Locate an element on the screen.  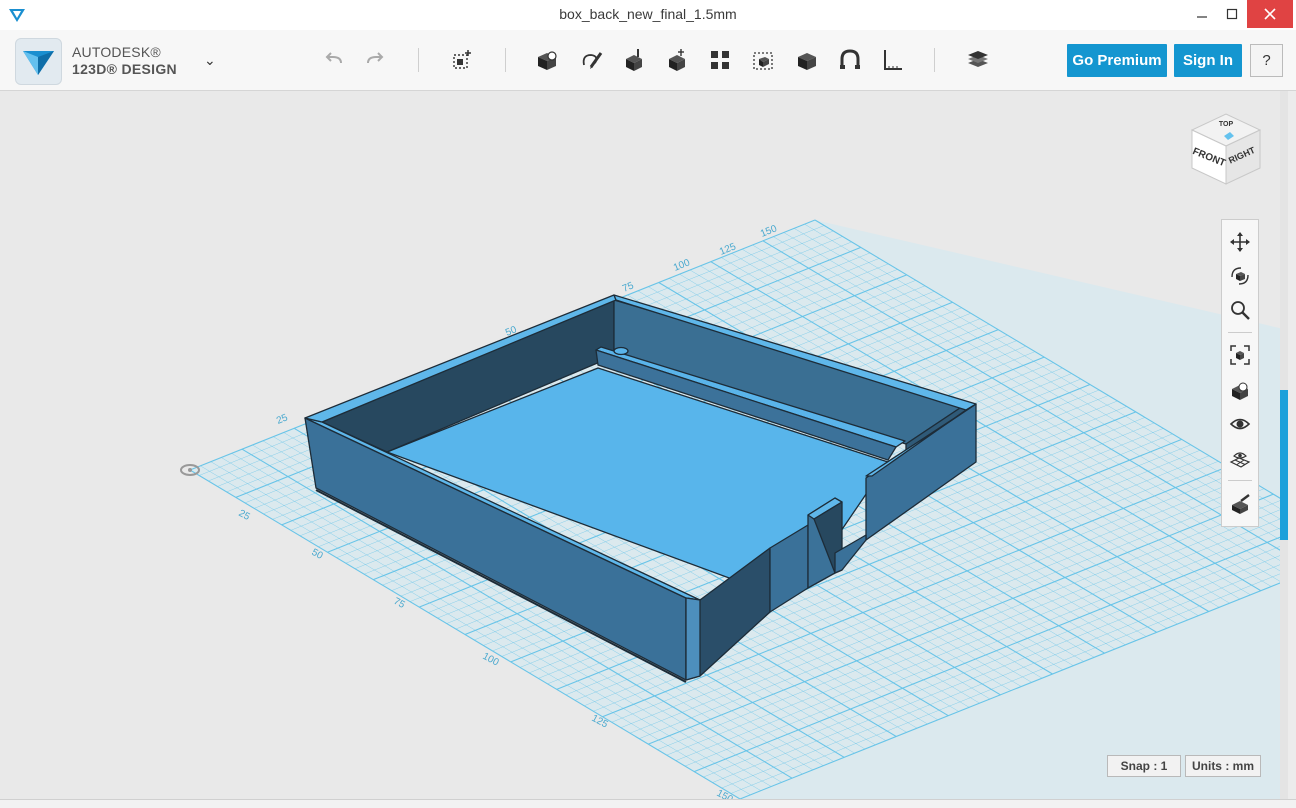
redo-button is located at coordinates (375, 60).